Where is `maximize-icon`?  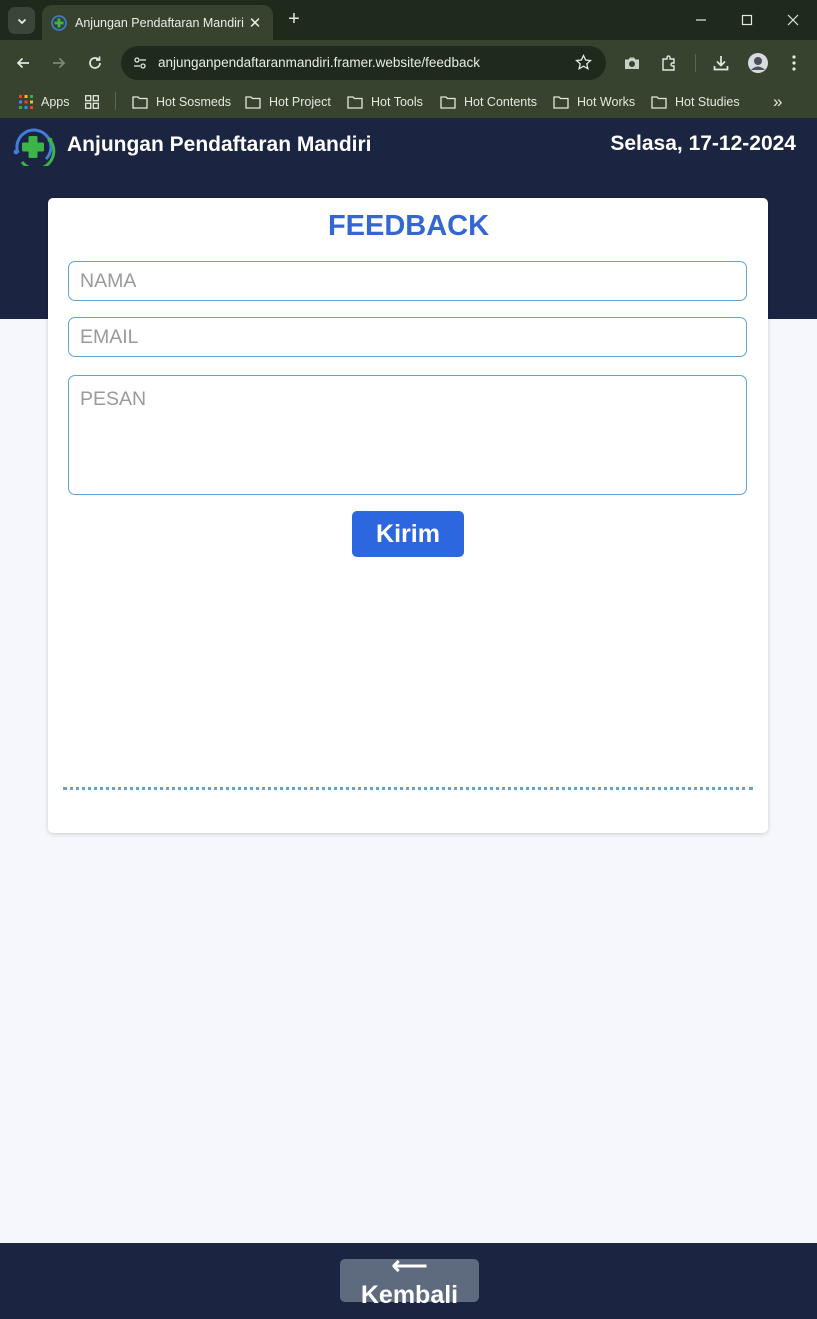 maximize-icon is located at coordinates (747, 20).